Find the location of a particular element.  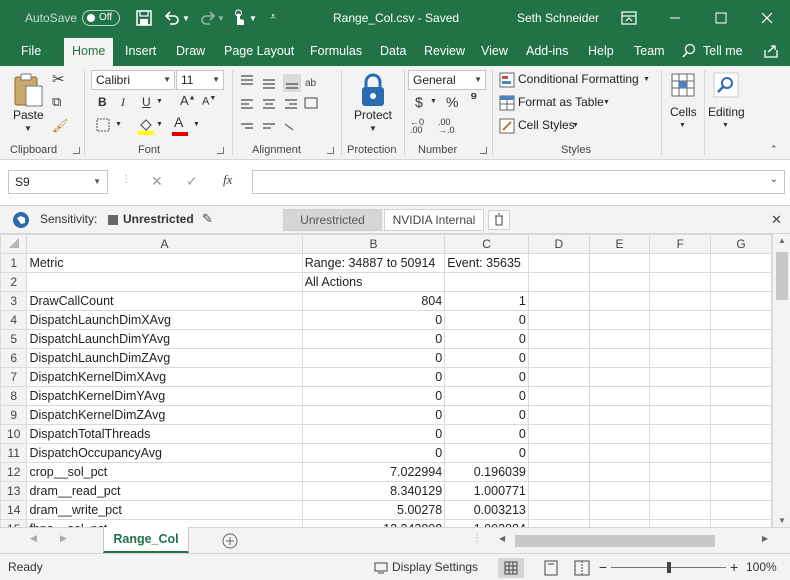

alignment-launcher-icon is located at coordinates (330, 150).